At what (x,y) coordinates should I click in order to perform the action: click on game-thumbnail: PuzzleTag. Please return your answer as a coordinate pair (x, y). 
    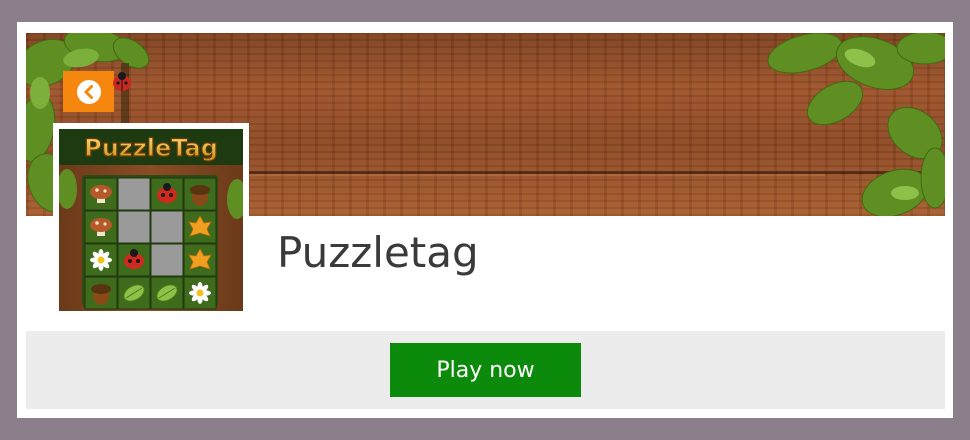
    Looking at the image, I should click on (151, 220).